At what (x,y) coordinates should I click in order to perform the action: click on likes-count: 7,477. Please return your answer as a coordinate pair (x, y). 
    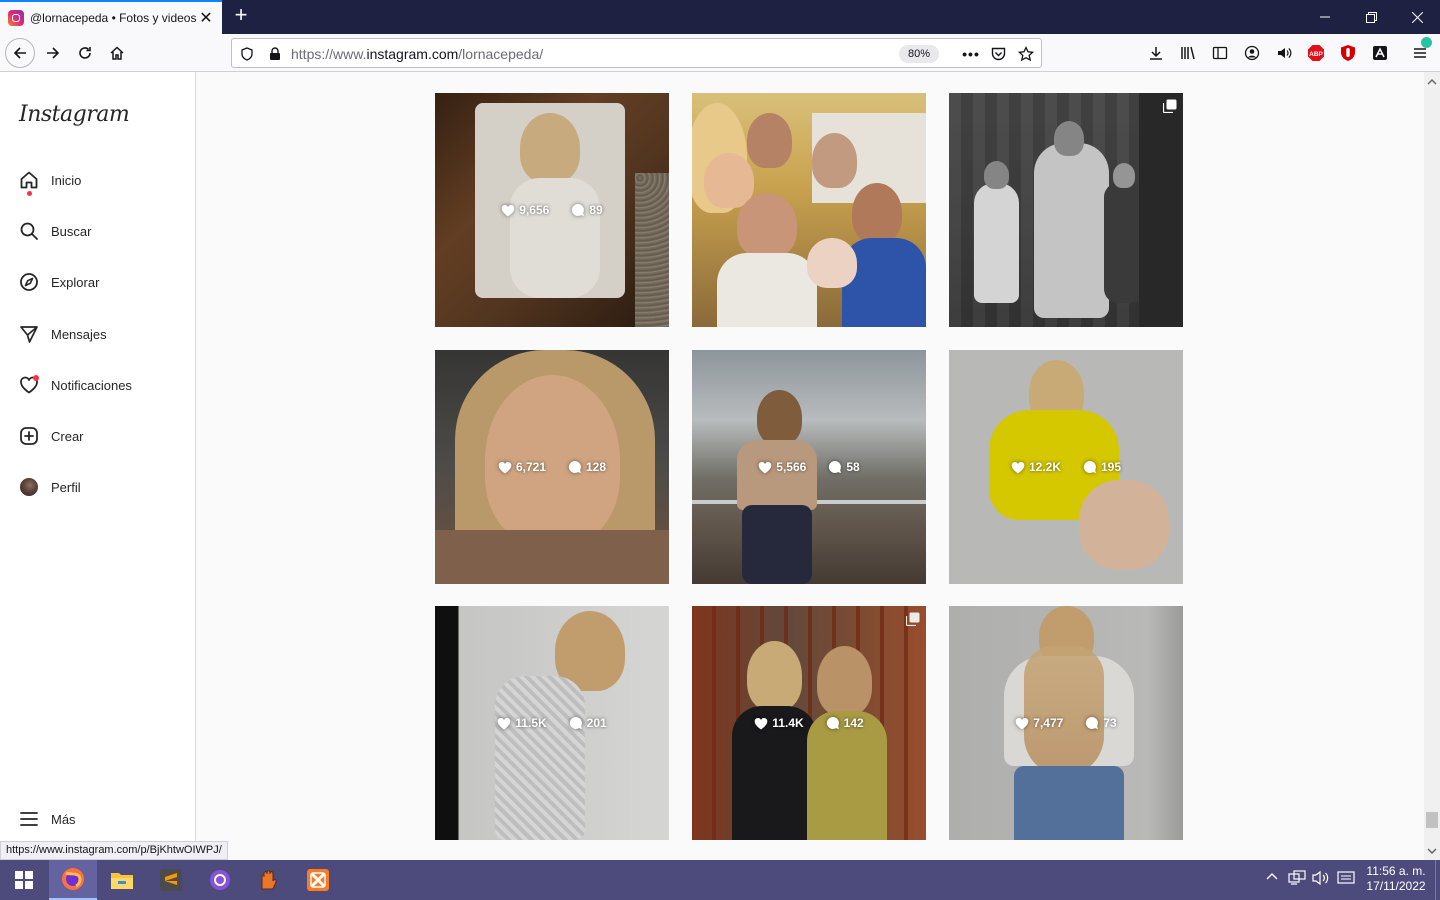
    Looking at the image, I should click on (1039, 723).